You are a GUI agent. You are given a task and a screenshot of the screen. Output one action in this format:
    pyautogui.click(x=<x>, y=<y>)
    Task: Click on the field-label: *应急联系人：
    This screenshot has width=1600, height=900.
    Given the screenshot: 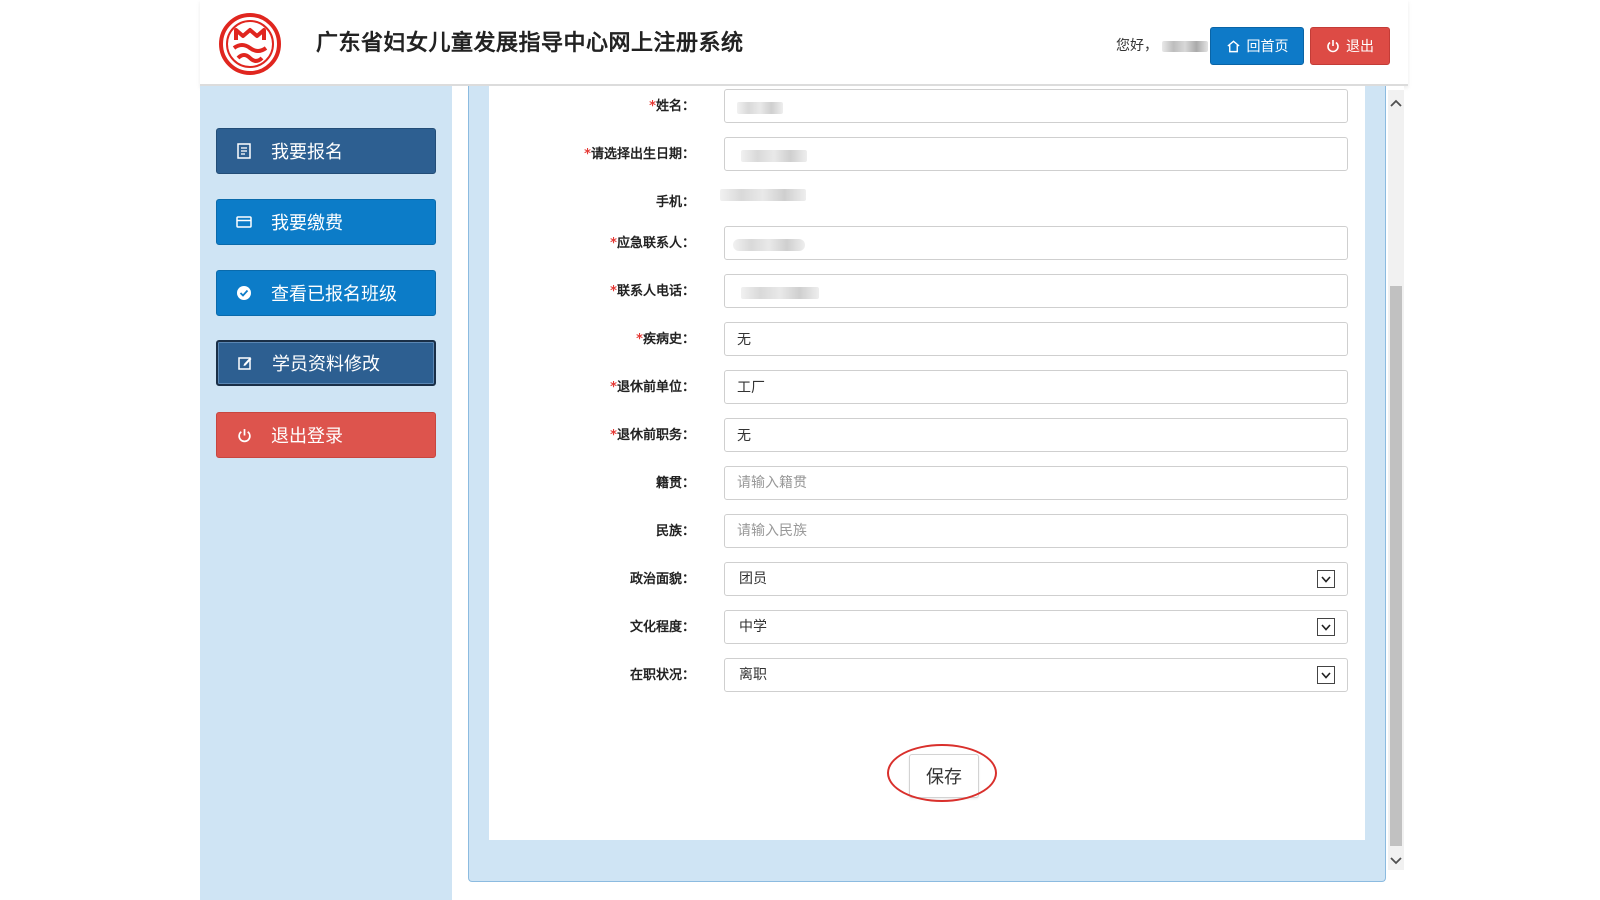 What is the action you would take?
    pyautogui.click(x=652, y=243)
    